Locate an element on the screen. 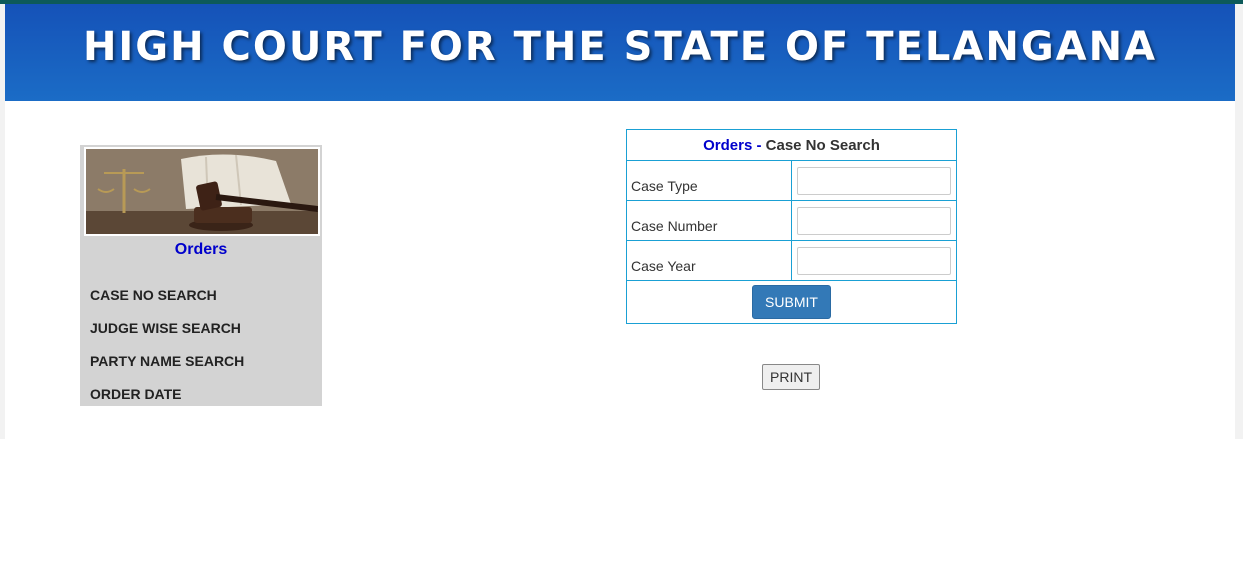  submit-cell: SUBMIT is located at coordinates (791, 302).